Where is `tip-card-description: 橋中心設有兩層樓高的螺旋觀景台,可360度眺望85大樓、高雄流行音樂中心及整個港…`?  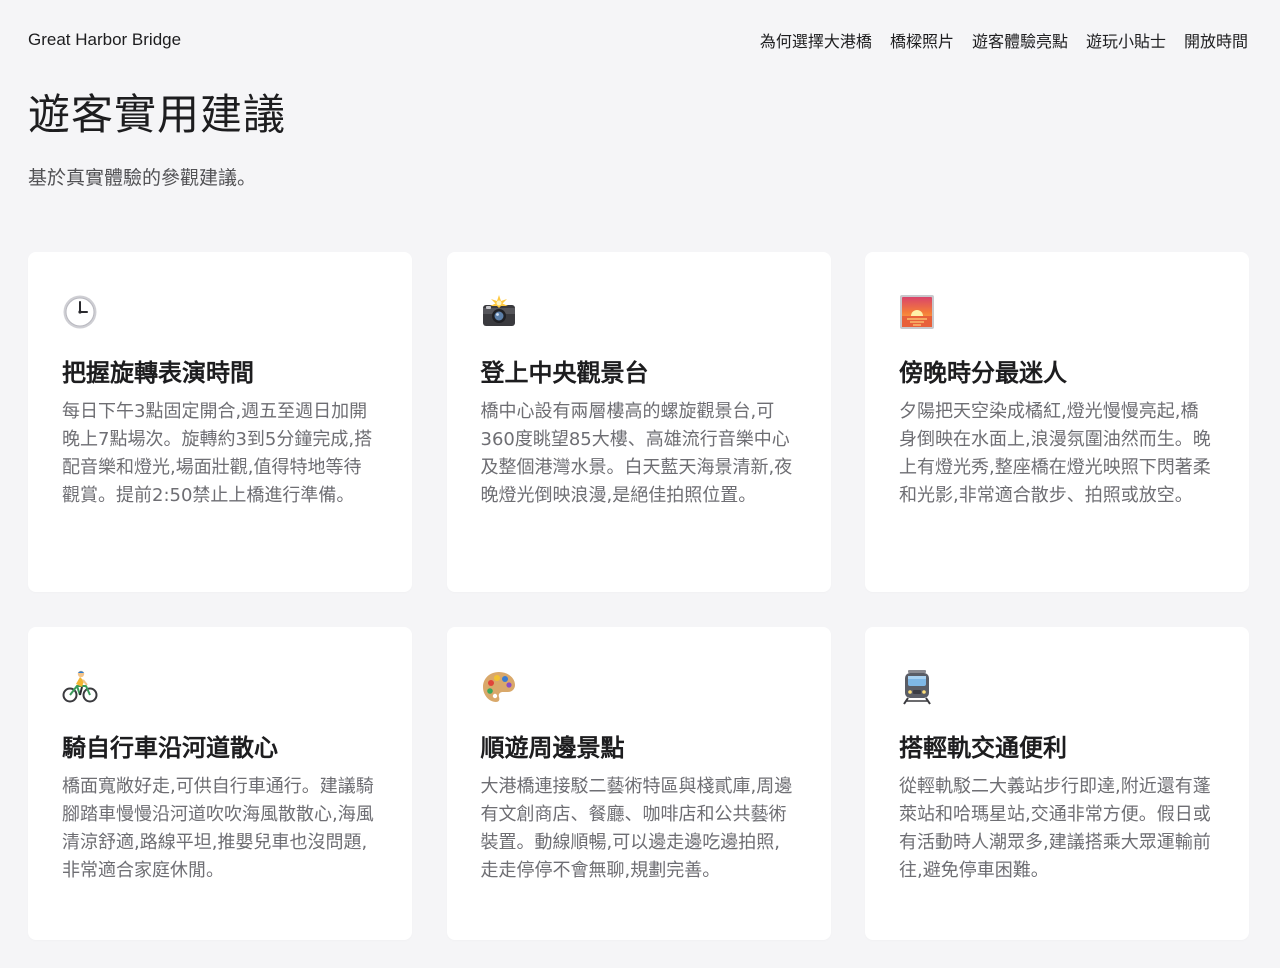 tip-card-description: 橋中心設有兩層樓高的螺旋觀景台,可360度眺望85大樓、高雄流行音樂中心及整個港… is located at coordinates (636, 453).